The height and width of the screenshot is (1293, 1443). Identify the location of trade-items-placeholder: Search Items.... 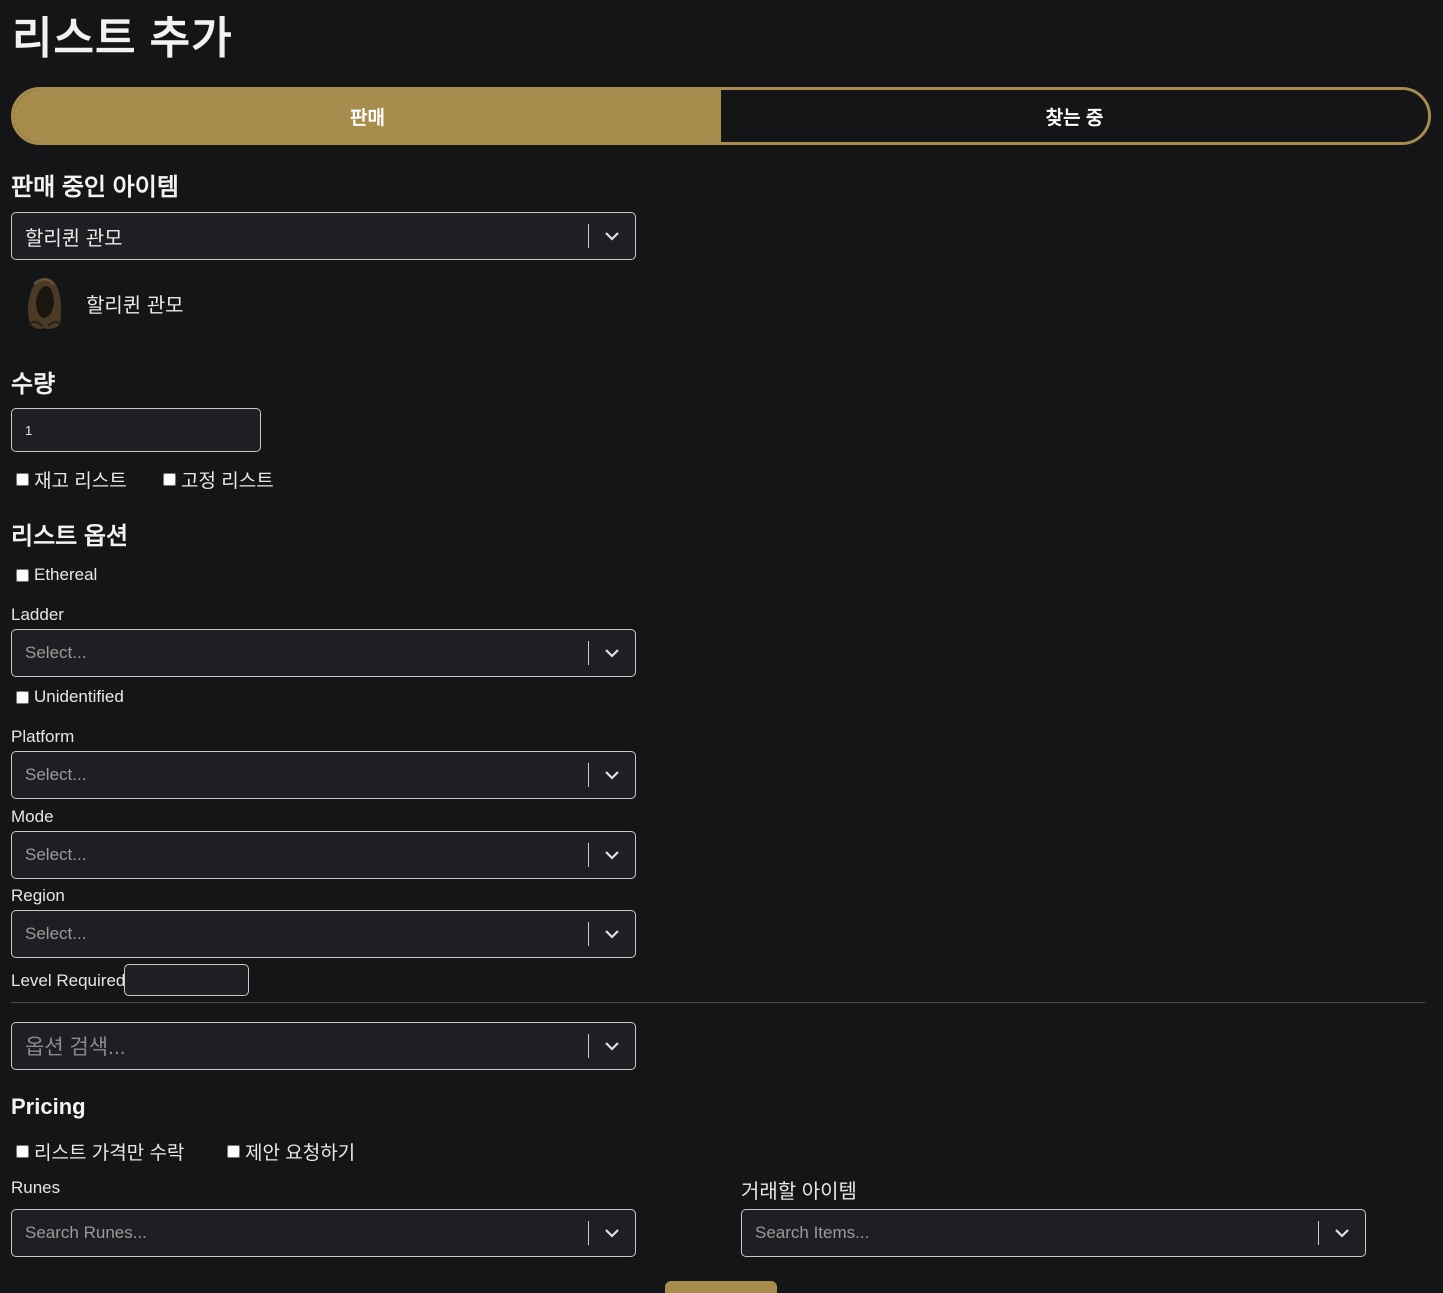
(812, 1232).